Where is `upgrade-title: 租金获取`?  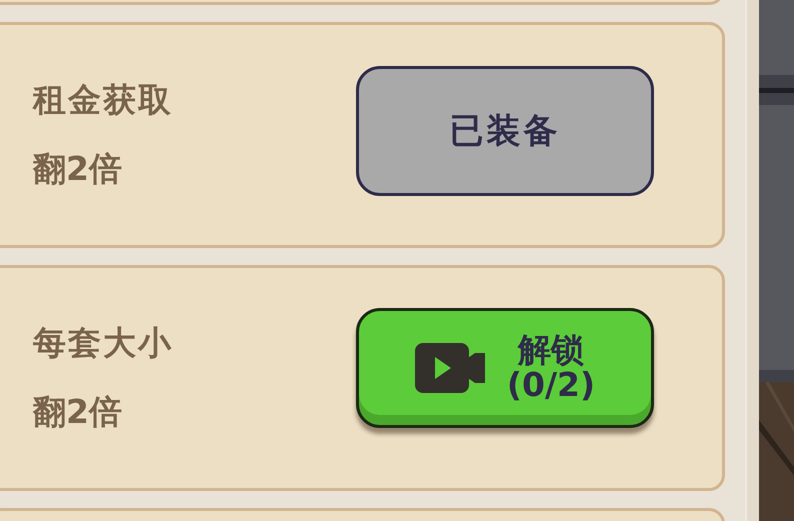
upgrade-title: 租金获取 is located at coordinates (103, 100).